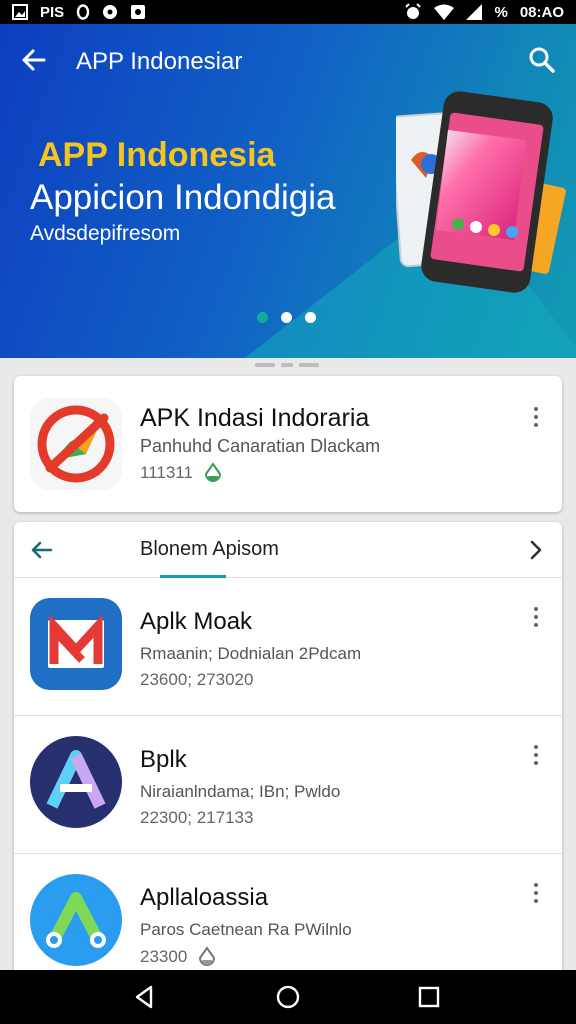  What do you see at coordinates (255, 418) in the screenshot?
I see `featured-app-name: APK Indasi Indoraria` at bounding box center [255, 418].